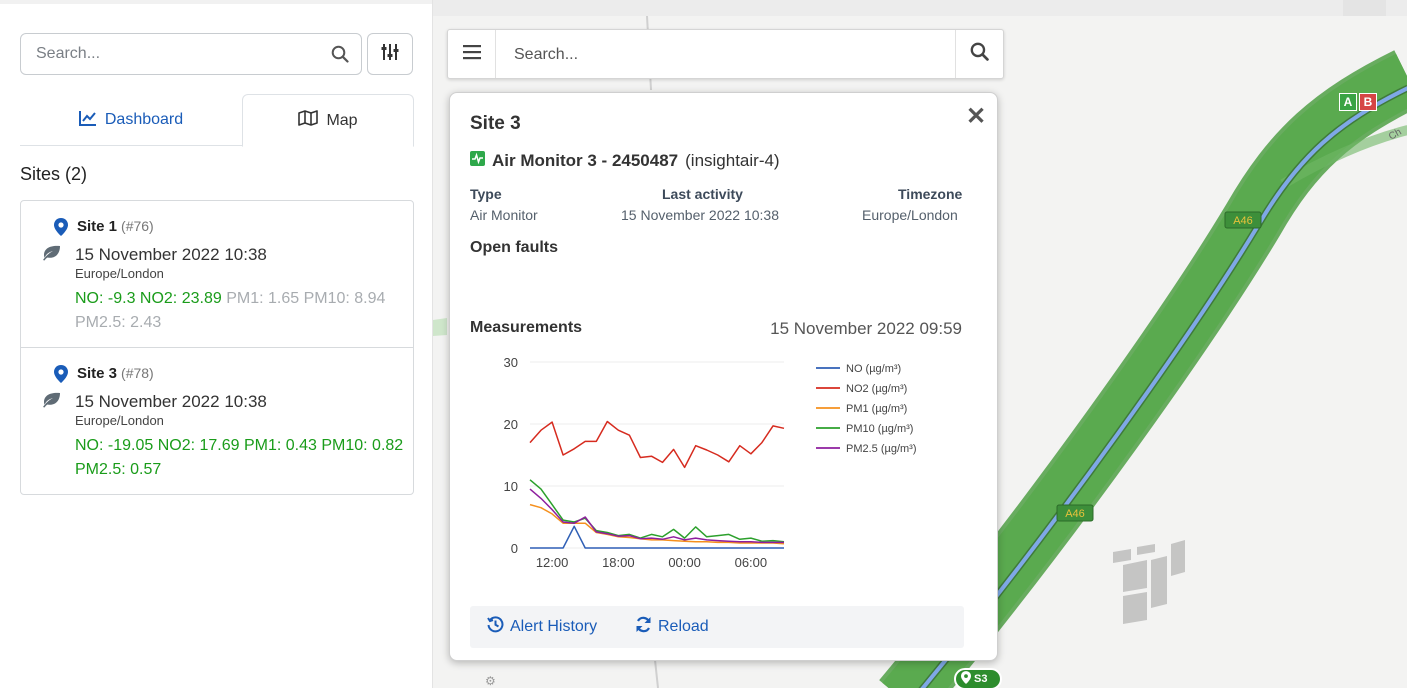  Describe the element at coordinates (514, 548) in the screenshot. I see `y-tick-label: 0` at that location.